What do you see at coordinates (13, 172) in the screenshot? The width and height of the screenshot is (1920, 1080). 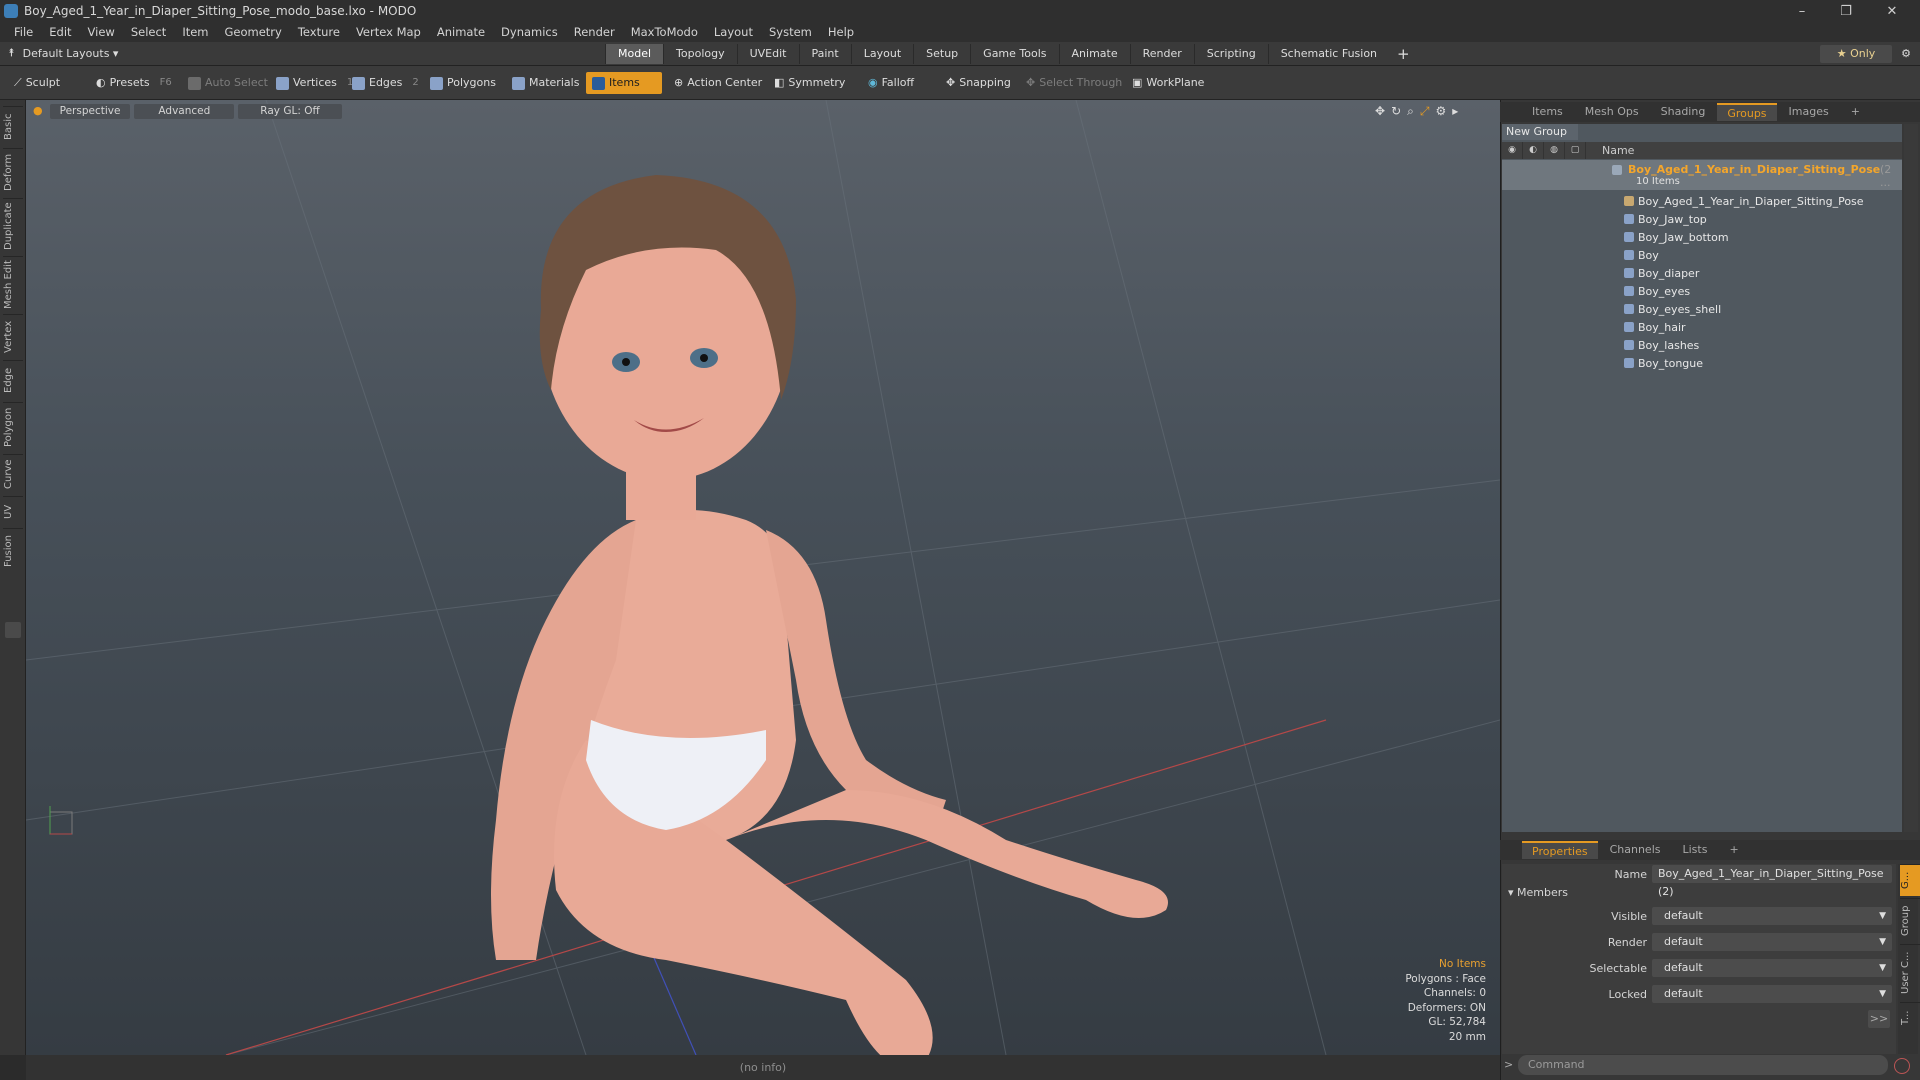 I see `vtab-deform: Deform` at bounding box center [13, 172].